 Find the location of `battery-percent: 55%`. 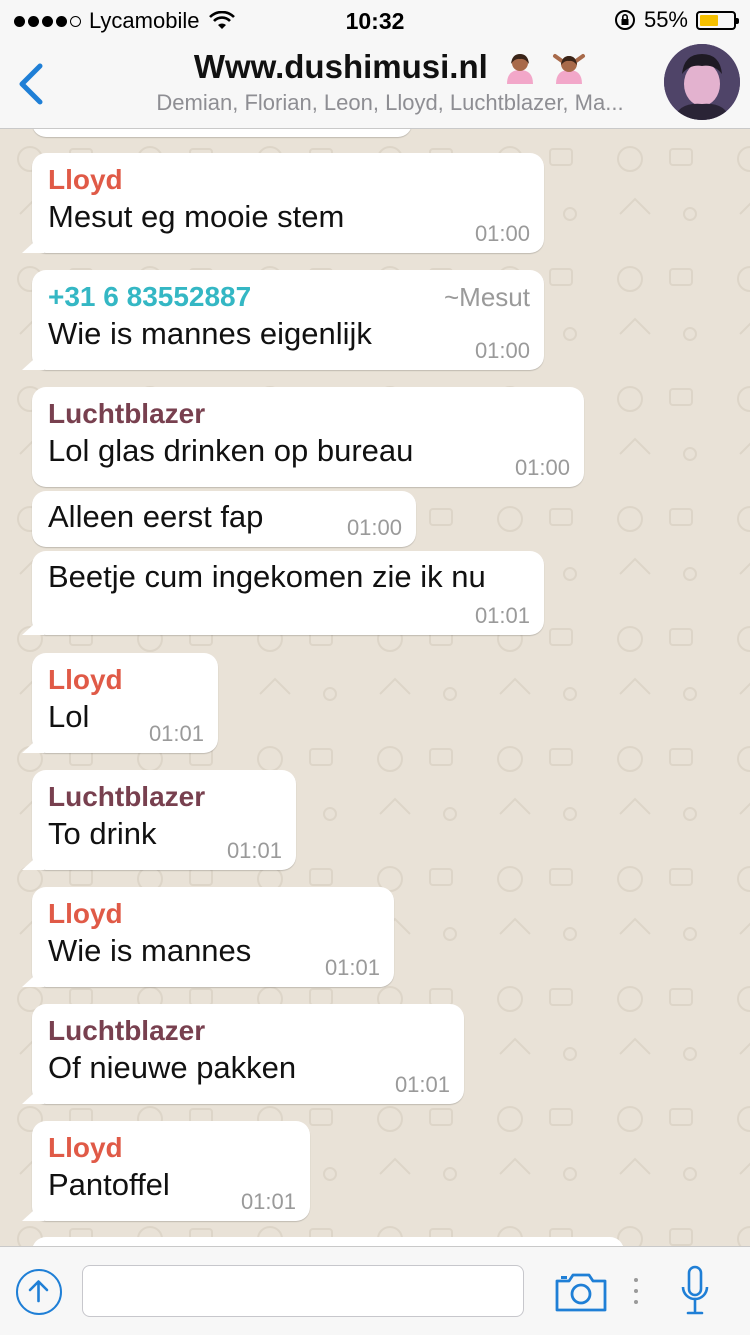

battery-percent: 55% is located at coordinates (665, 19).